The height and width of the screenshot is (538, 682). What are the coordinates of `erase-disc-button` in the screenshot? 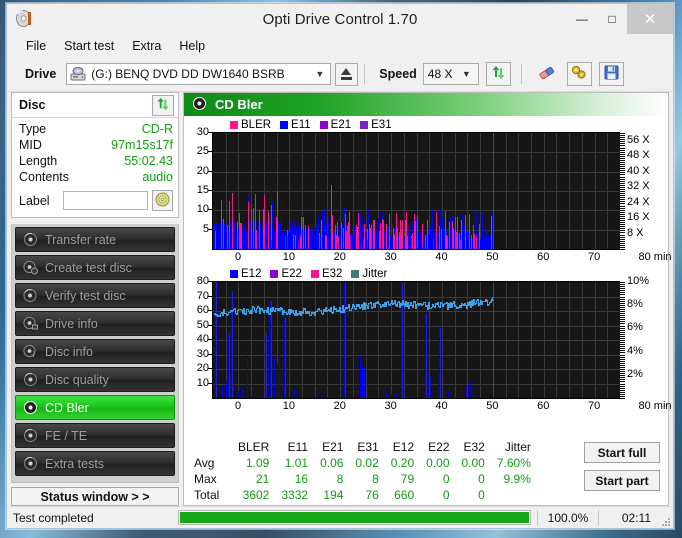 It's located at (547, 74).